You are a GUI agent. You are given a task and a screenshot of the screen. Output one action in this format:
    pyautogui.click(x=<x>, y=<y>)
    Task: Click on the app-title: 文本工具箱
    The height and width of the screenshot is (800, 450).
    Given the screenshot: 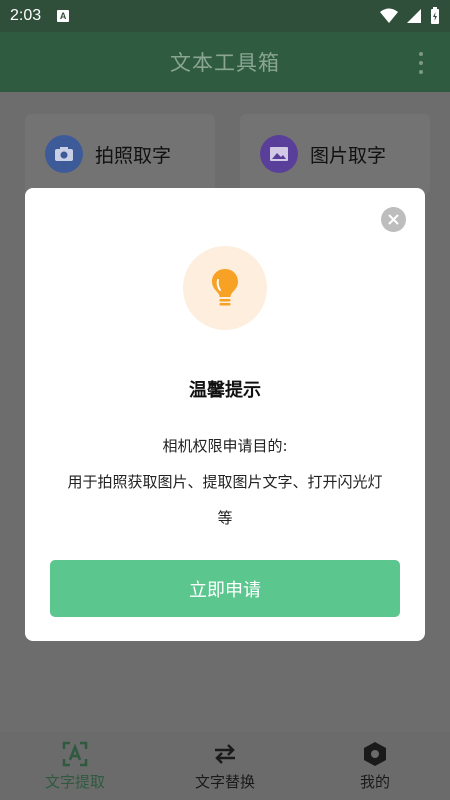 What is the action you would take?
    pyautogui.click(x=225, y=63)
    